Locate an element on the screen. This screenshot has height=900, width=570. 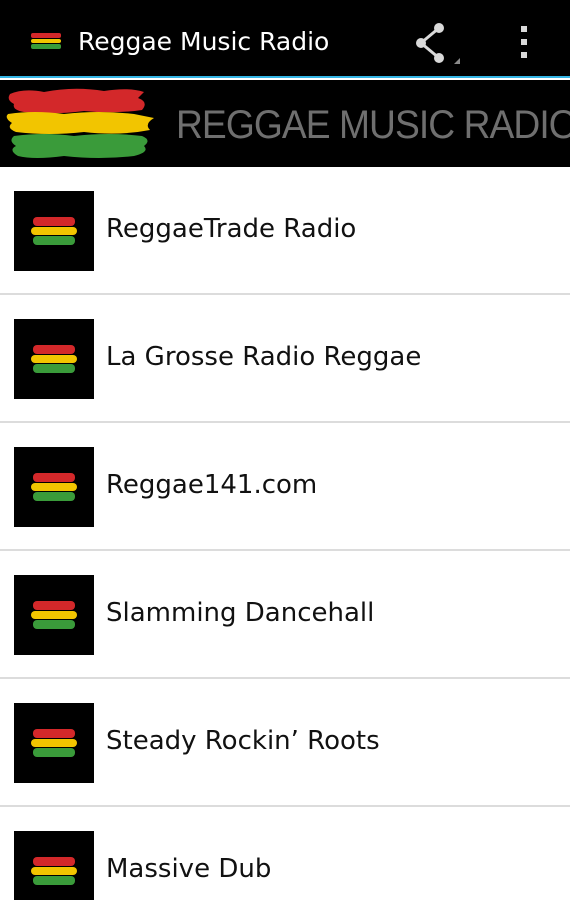
list-item: Reggae141.com is located at coordinates (285, 487).